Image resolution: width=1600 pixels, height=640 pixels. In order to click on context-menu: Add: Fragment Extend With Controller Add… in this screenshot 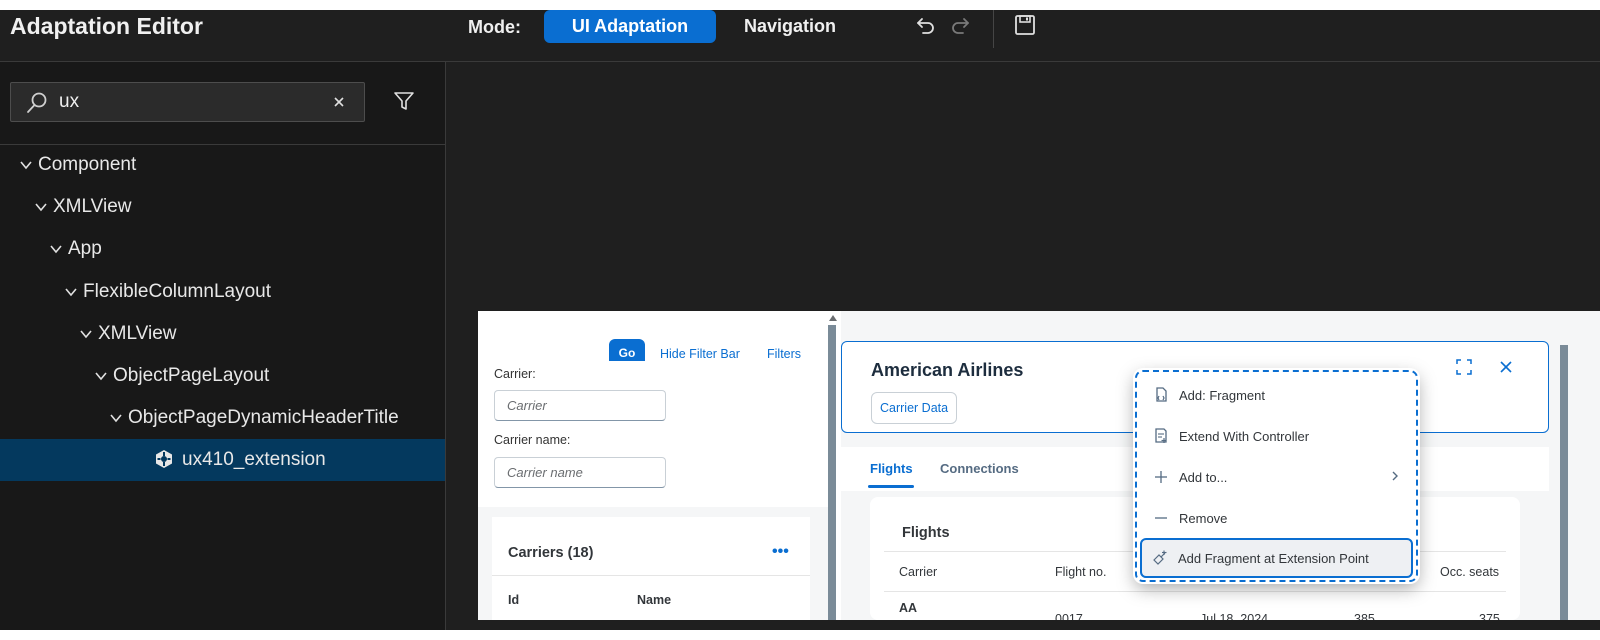, I will do `click(1276, 476)`.